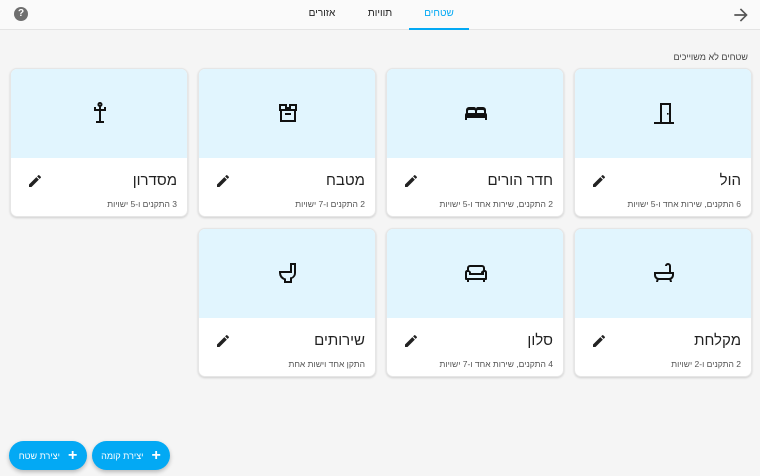  What do you see at coordinates (439, 15) in the screenshot?
I see `tab-areas: שטחים` at bounding box center [439, 15].